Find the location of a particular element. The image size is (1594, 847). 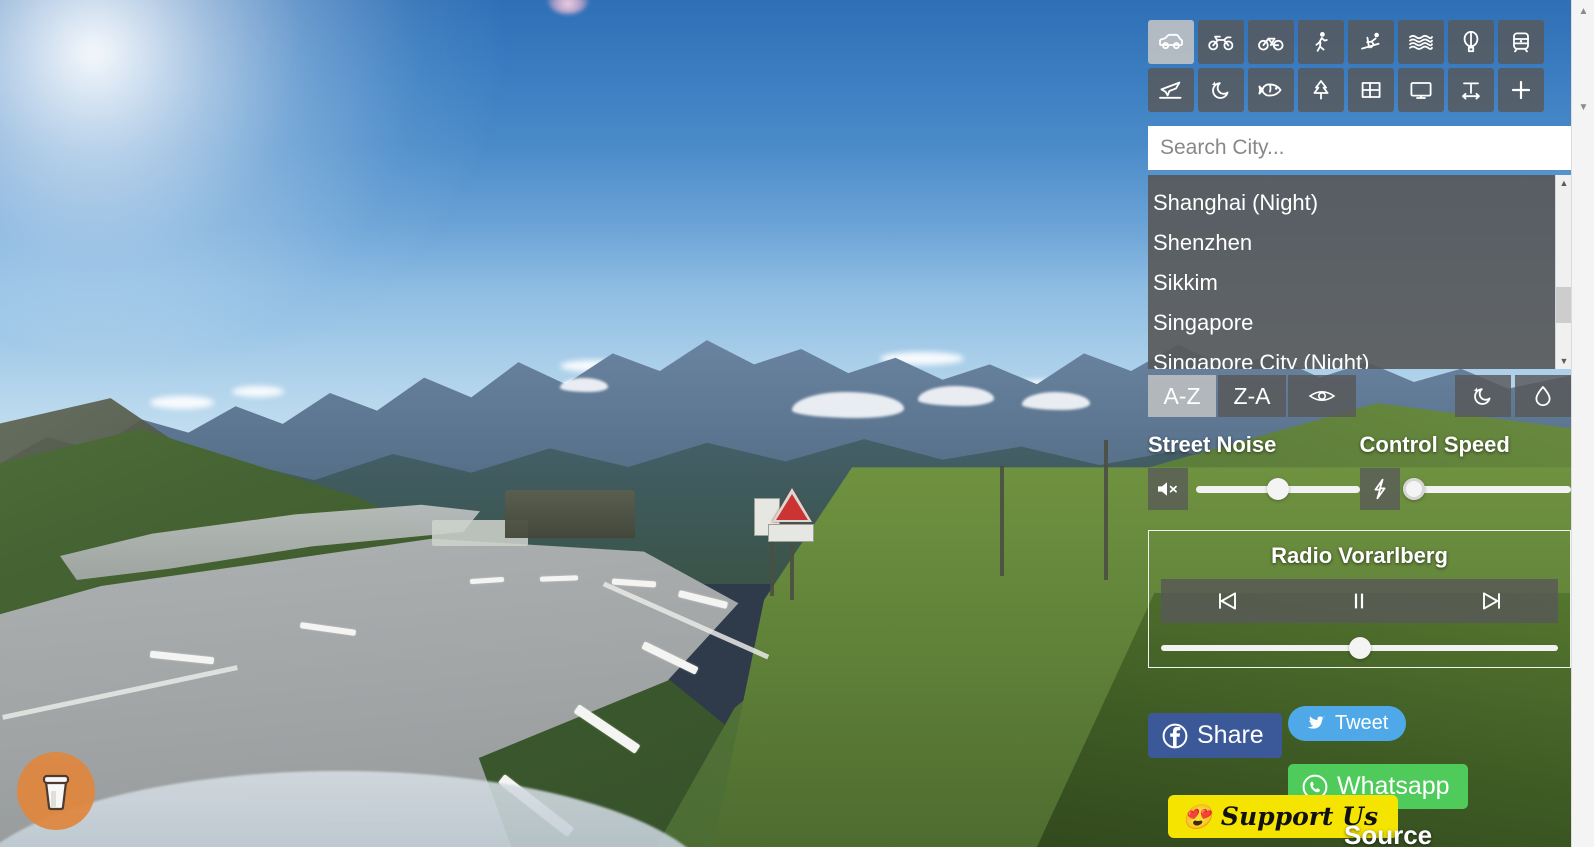

mute-button is located at coordinates (1168, 489).